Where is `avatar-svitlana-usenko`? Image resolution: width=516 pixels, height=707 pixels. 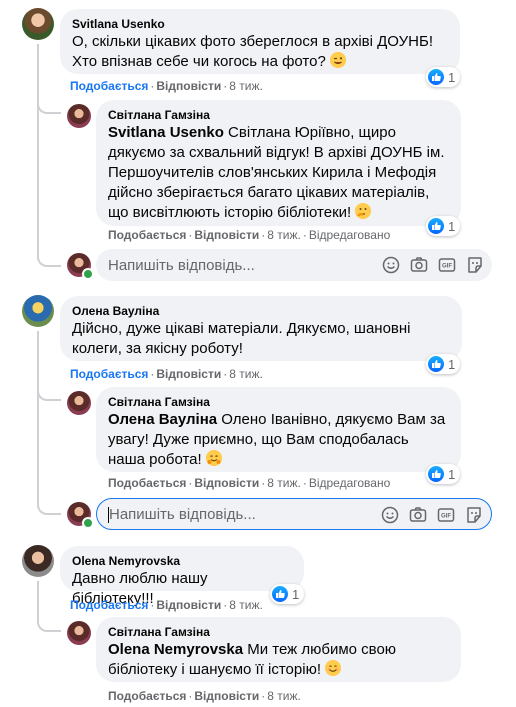
avatar-svitlana-usenko is located at coordinates (38, 24).